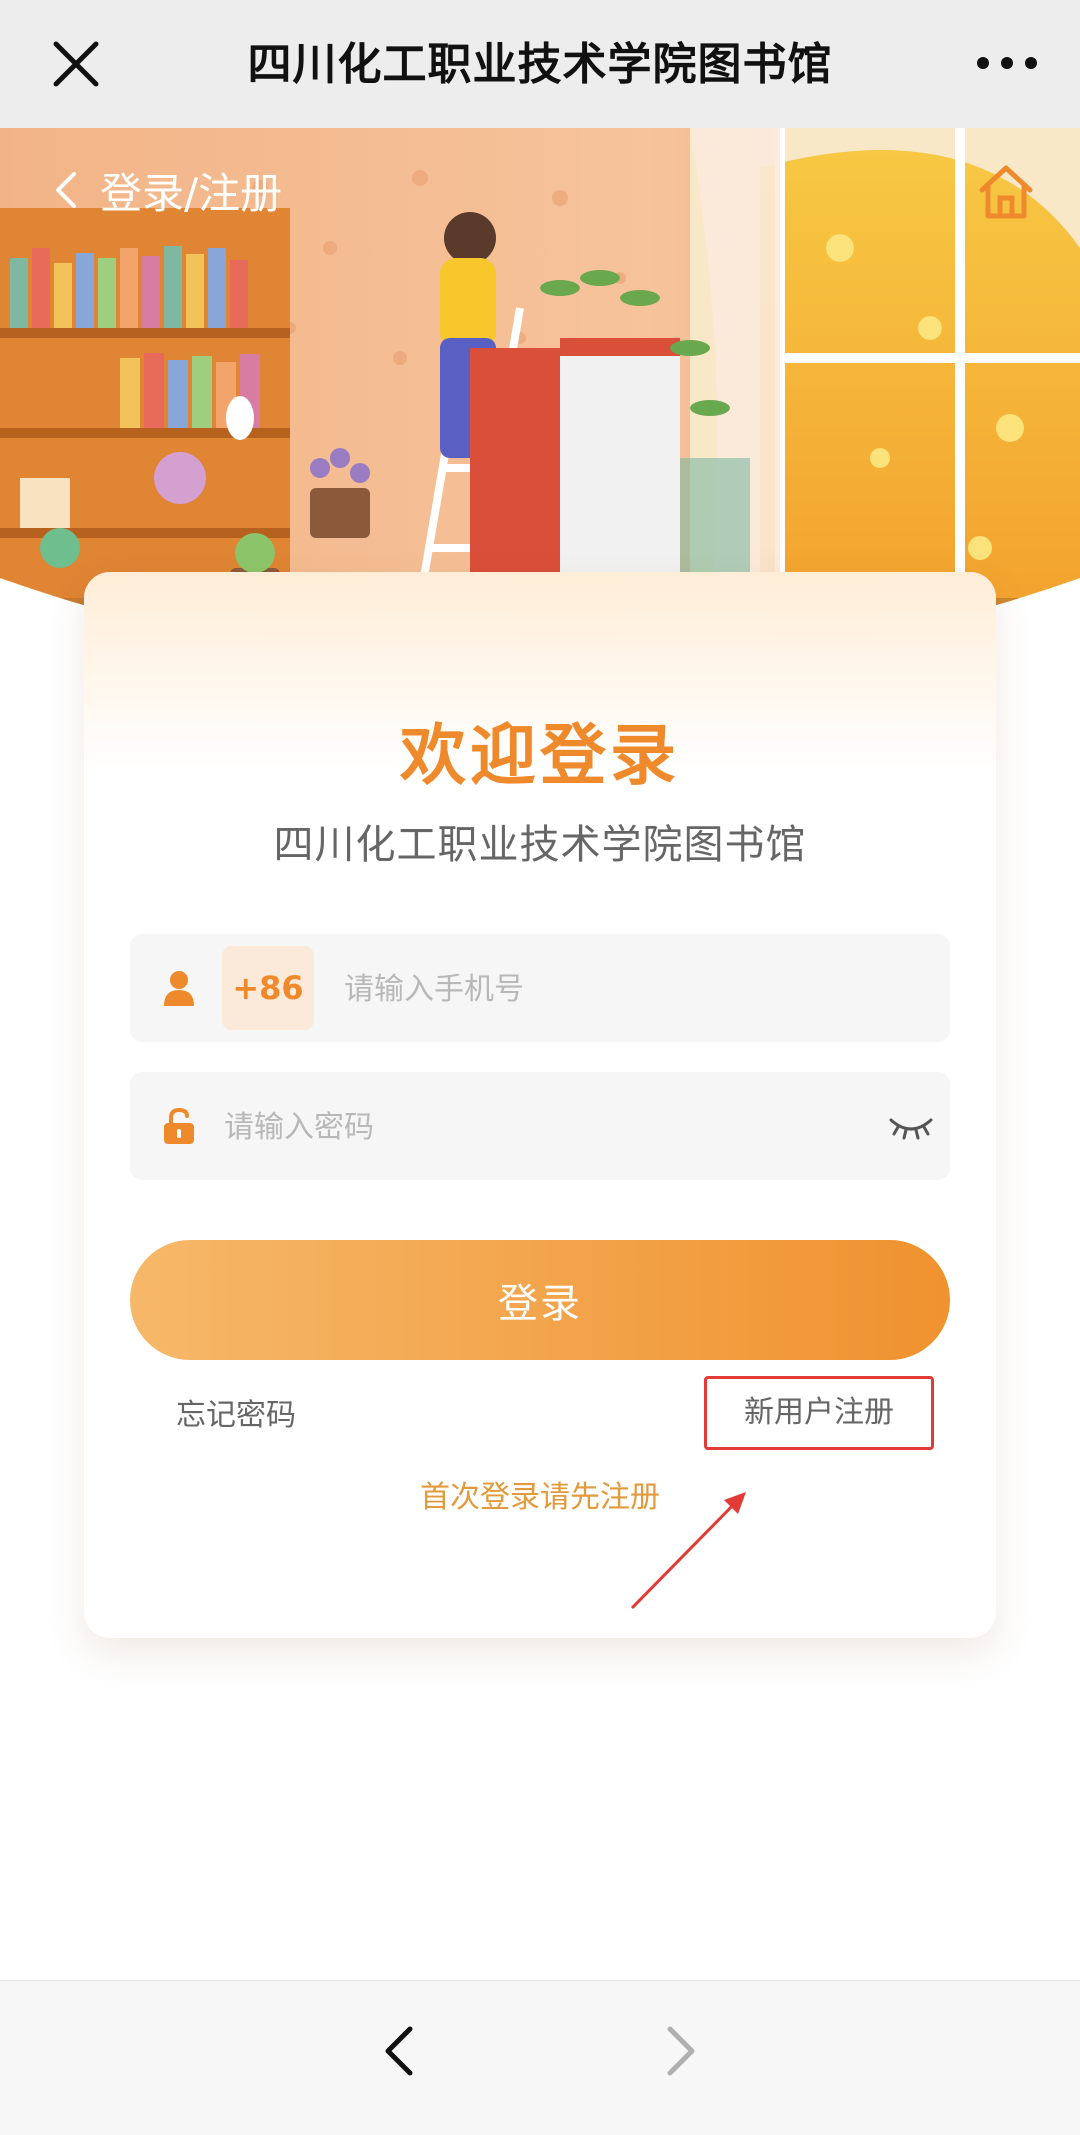  I want to click on lock-icon, so click(179, 1126).